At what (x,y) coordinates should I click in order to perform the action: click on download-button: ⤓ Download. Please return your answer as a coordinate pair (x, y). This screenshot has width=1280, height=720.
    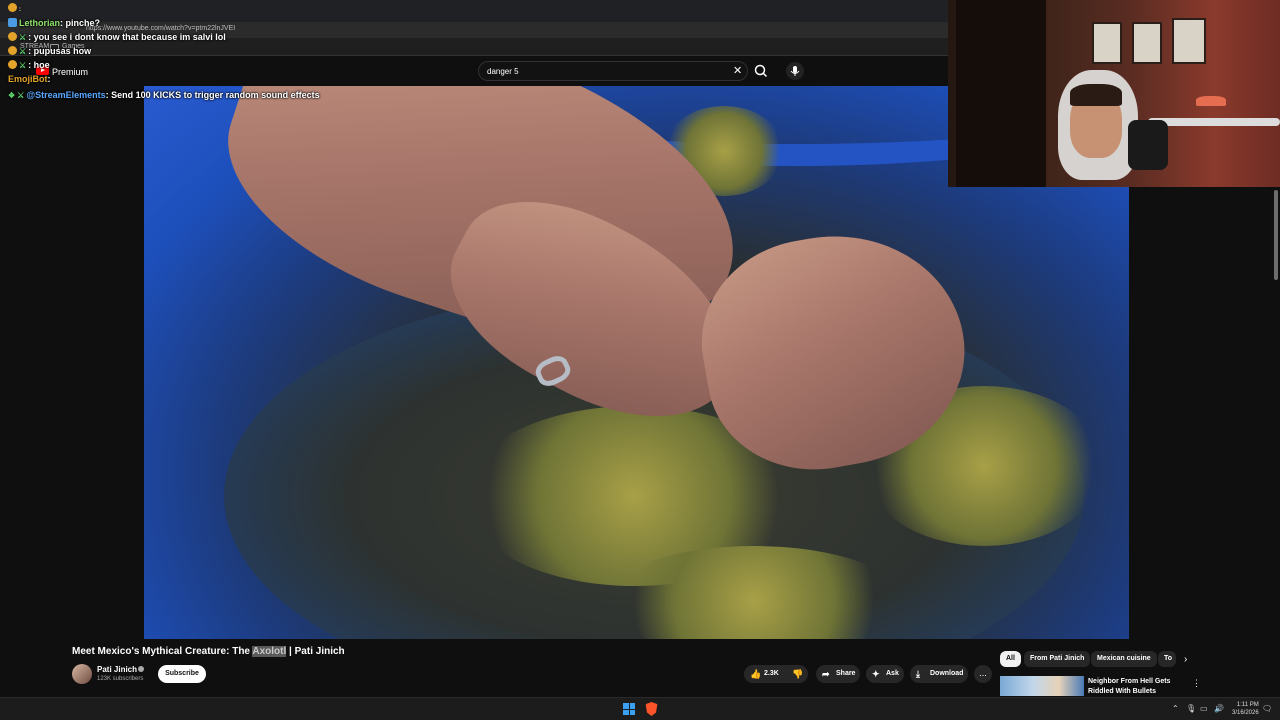
    Looking at the image, I should click on (939, 674).